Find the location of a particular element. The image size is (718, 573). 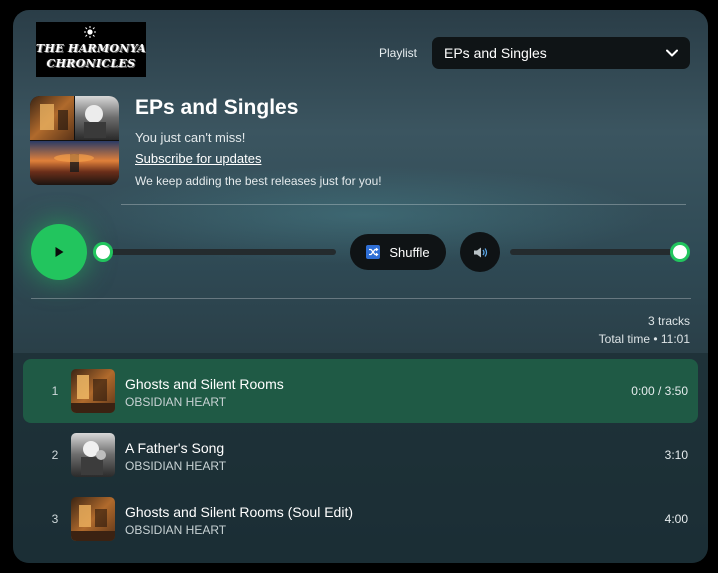

total-time: Total time • 11:01 is located at coordinates (644, 339).